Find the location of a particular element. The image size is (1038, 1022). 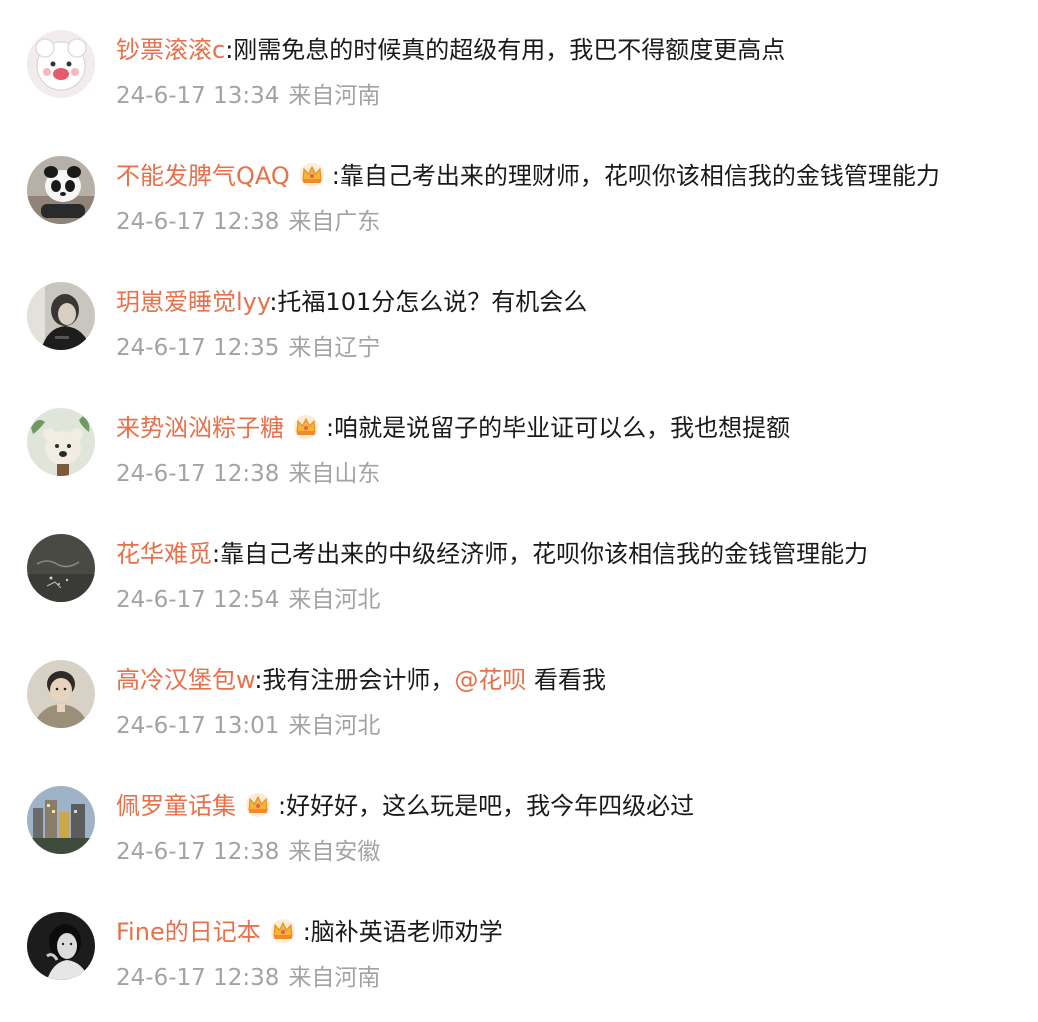

comment-text: 我有注册会计师， is located at coordinates (358, 680).